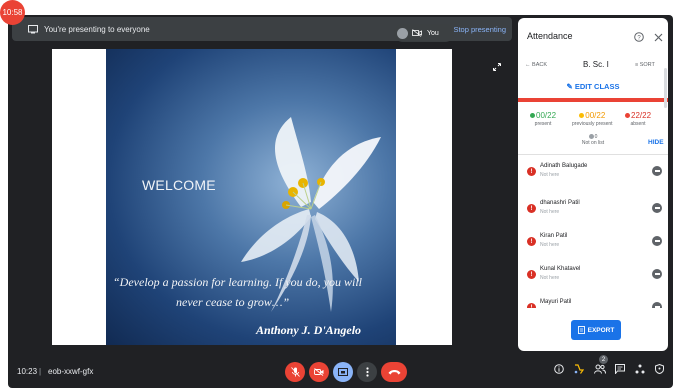  What do you see at coordinates (593, 301) in the screenshot?
I see `student-row: ! Mayuri Patil` at bounding box center [593, 301].